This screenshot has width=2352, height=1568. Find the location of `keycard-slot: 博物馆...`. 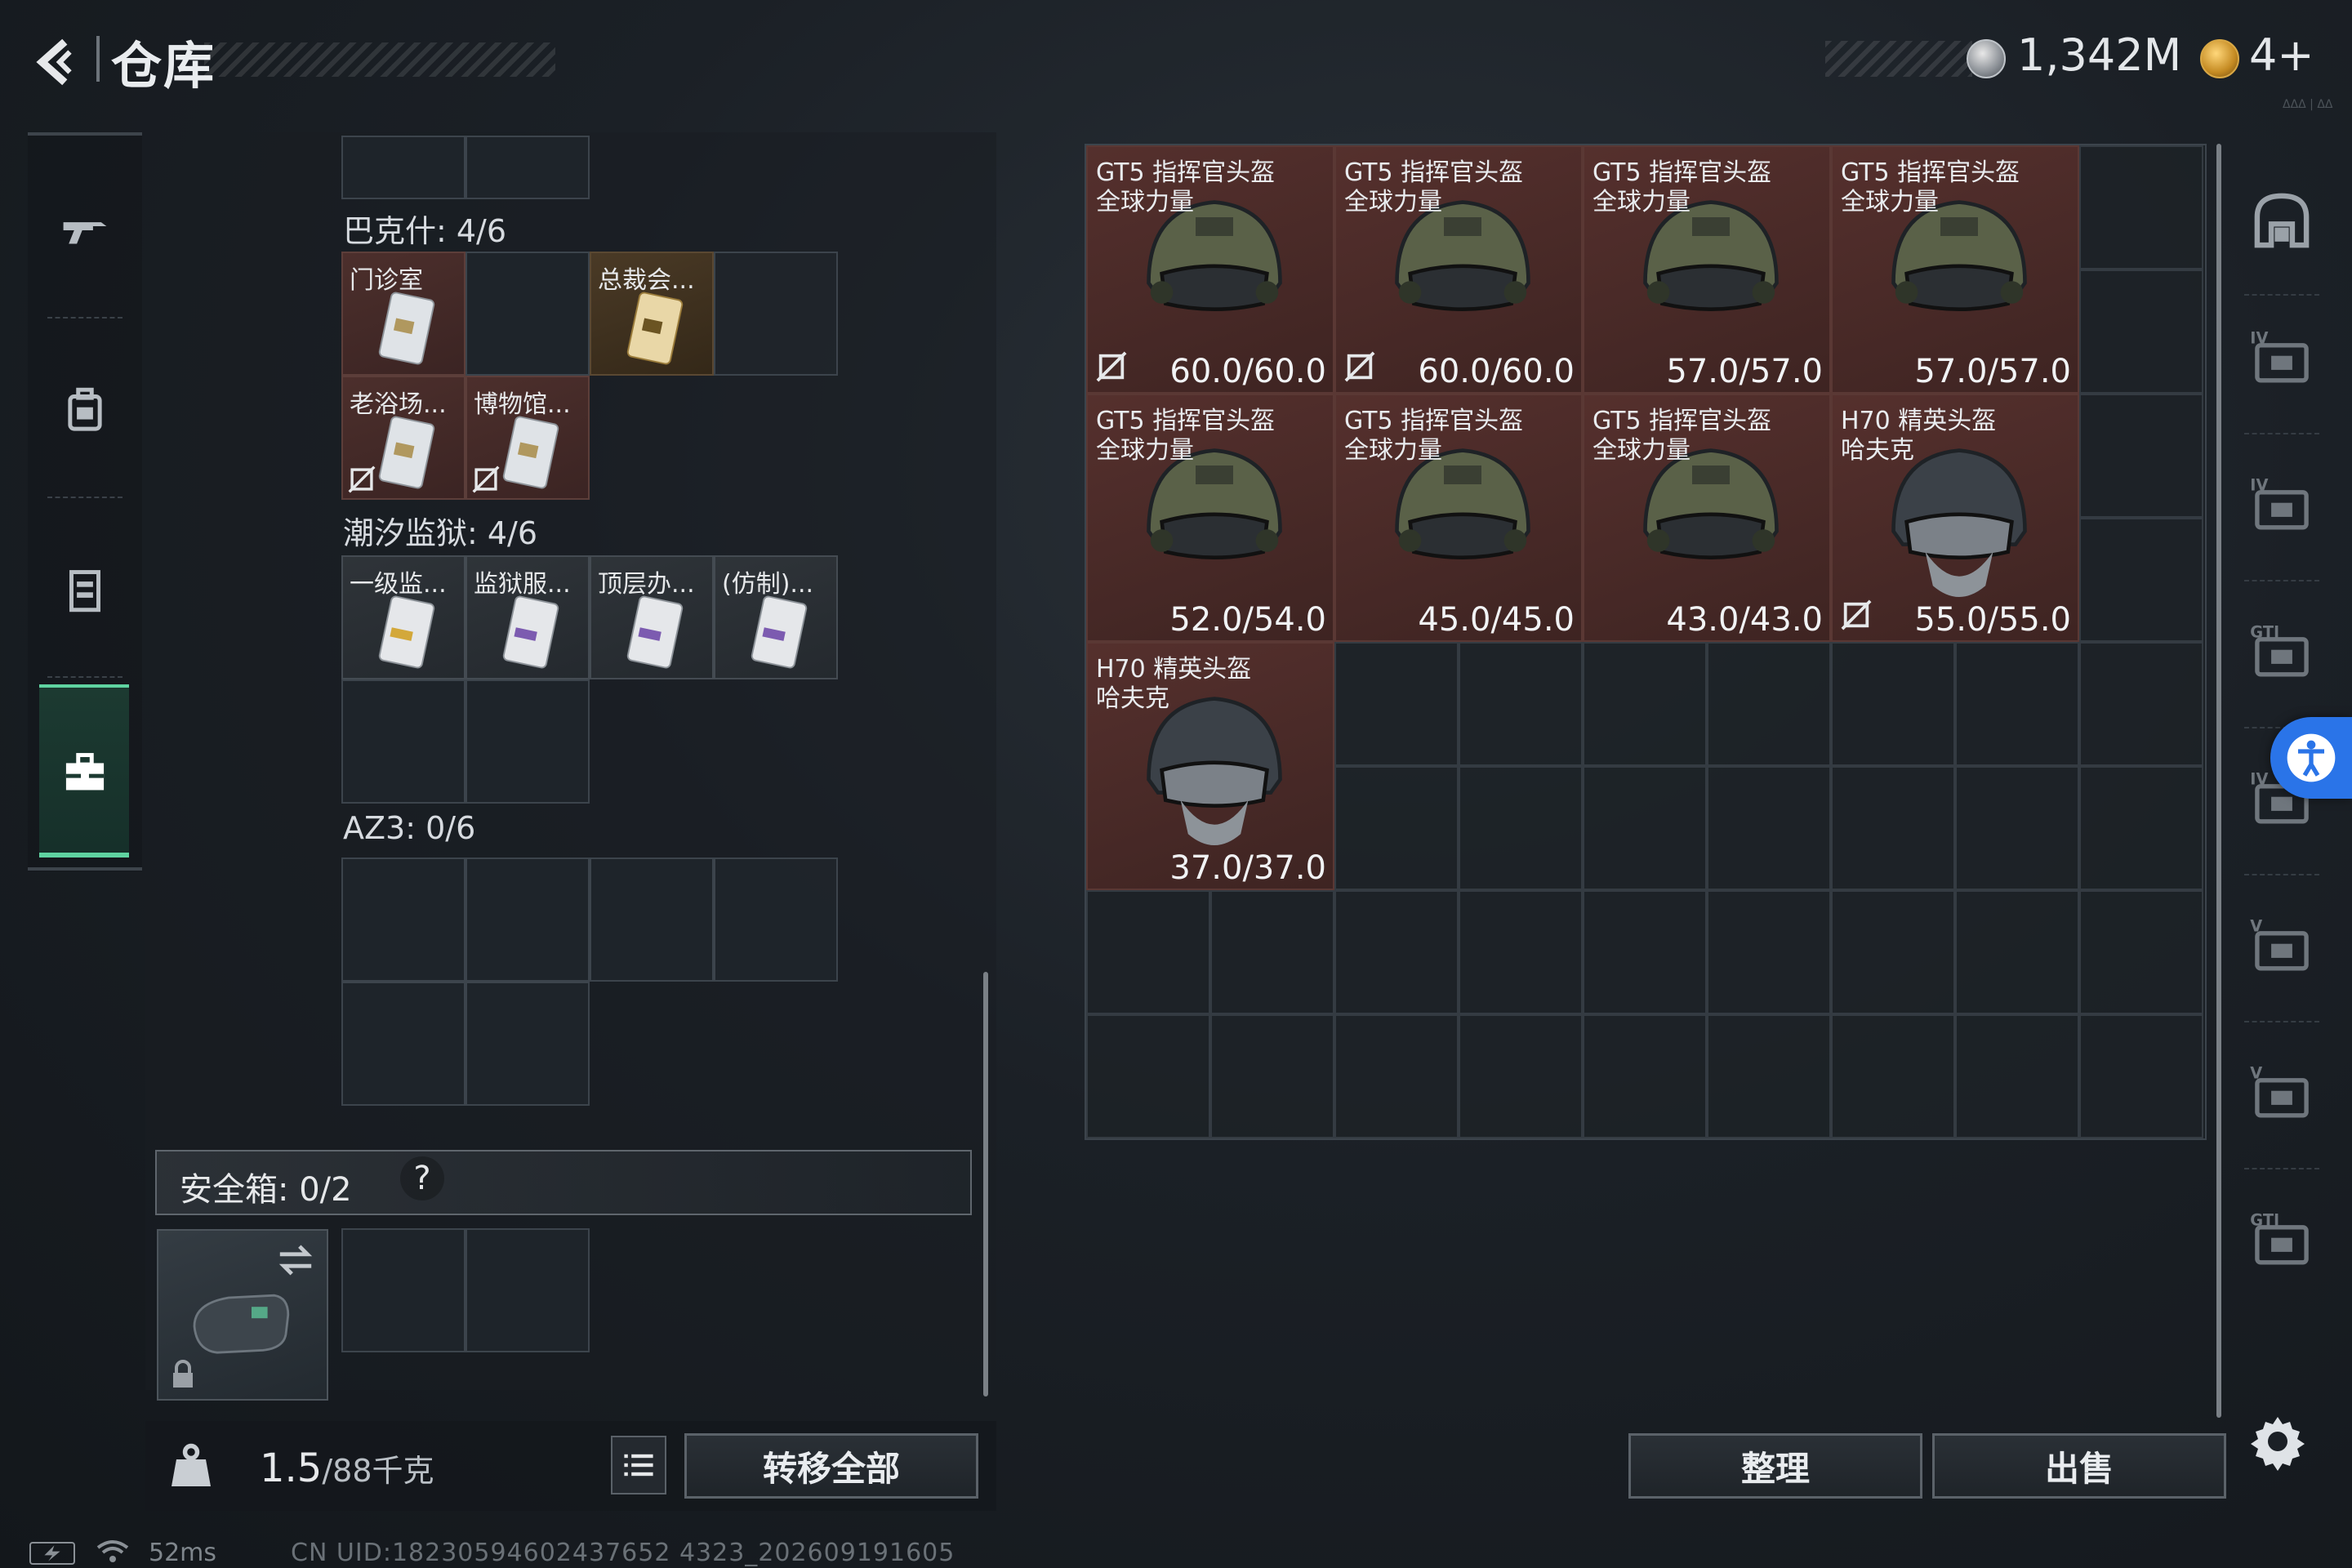

keycard-slot: 博物馆... is located at coordinates (528, 438).